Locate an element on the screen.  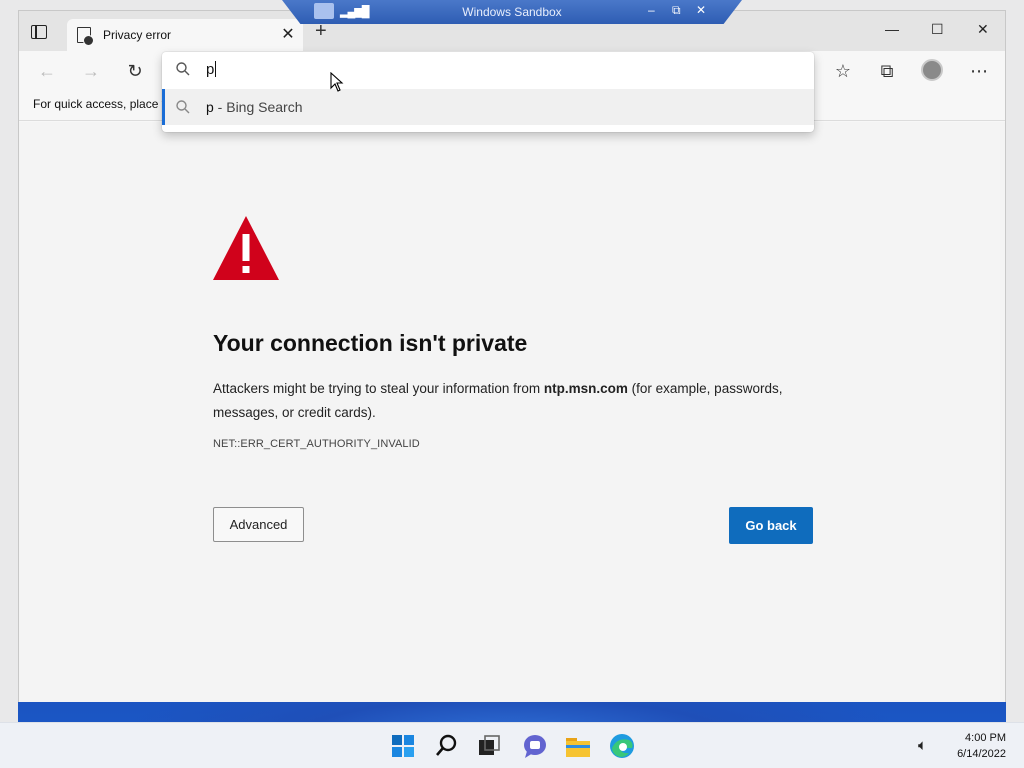
mouse-cursor-icon is located at coordinates (337, 82).